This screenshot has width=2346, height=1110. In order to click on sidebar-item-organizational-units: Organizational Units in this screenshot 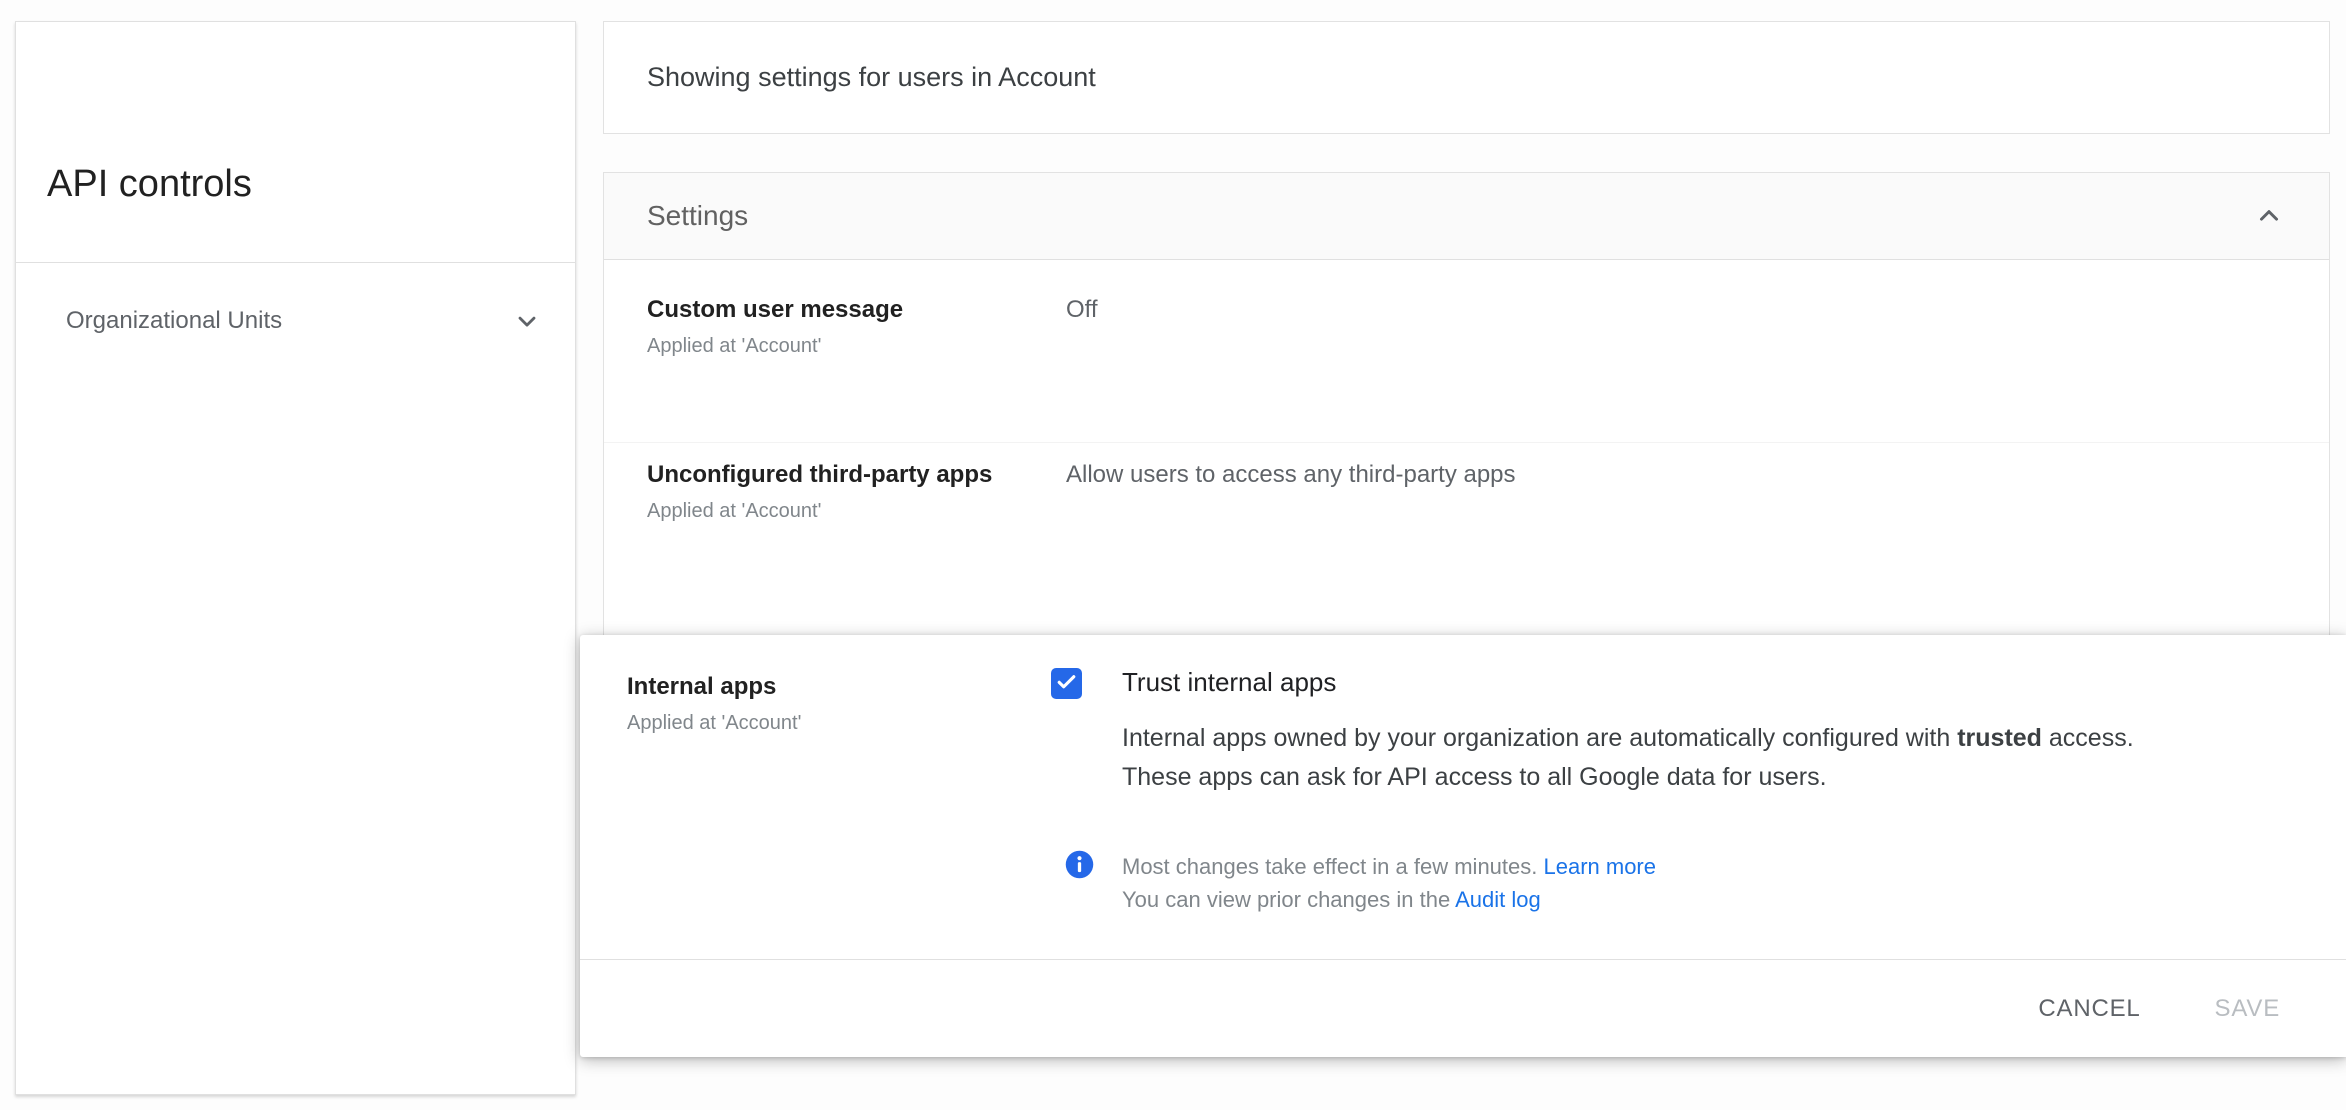, I will do `click(295, 321)`.